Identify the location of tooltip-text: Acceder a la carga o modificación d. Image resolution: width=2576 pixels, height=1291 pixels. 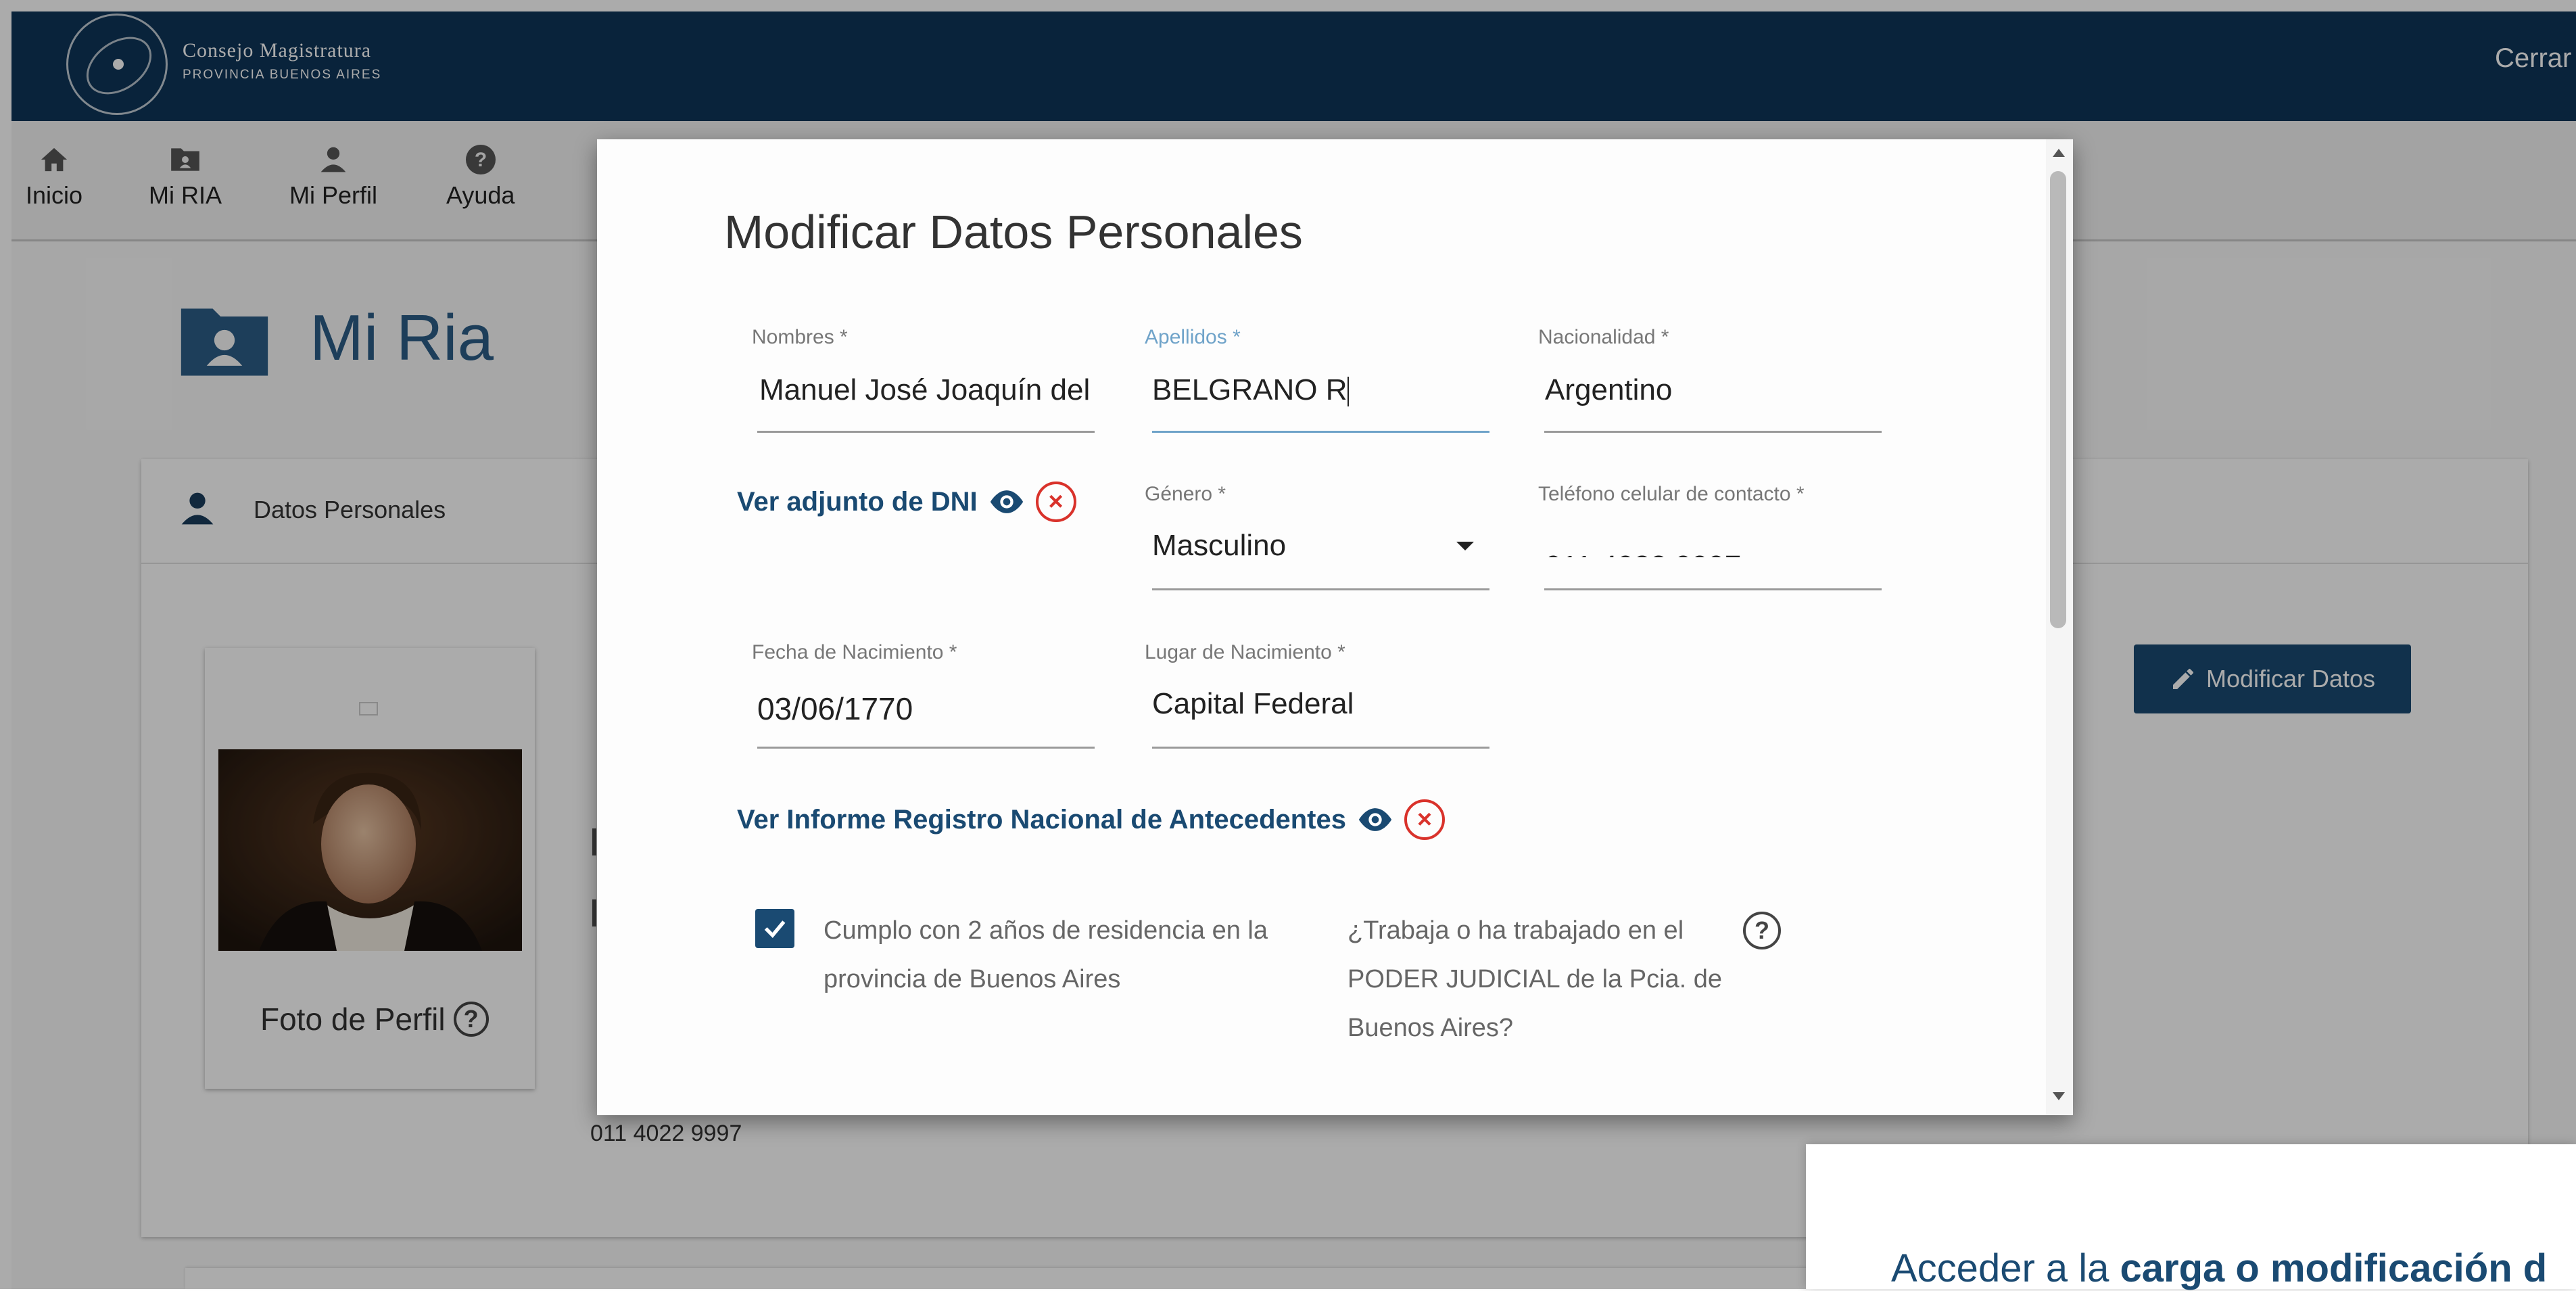
(2219, 1268).